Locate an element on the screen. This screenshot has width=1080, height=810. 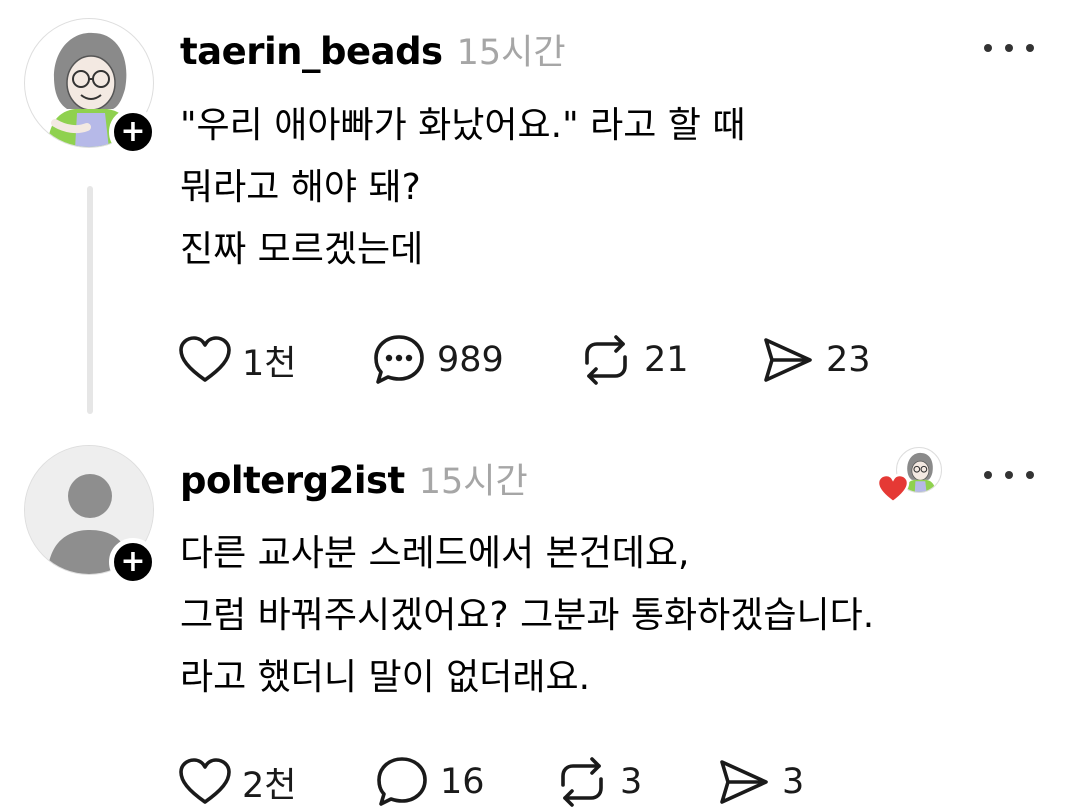
action-bar: 2천 16 3 3 is located at coordinates (558, 782).